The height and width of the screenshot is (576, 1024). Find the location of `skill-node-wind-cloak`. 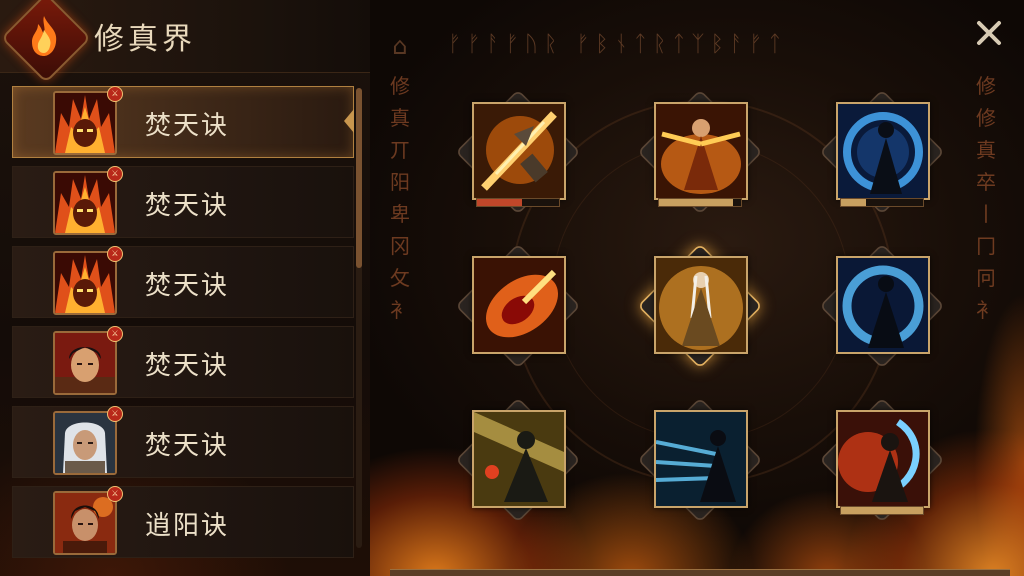

skill-node-wind-cloak is located at coordinates (700, 460).